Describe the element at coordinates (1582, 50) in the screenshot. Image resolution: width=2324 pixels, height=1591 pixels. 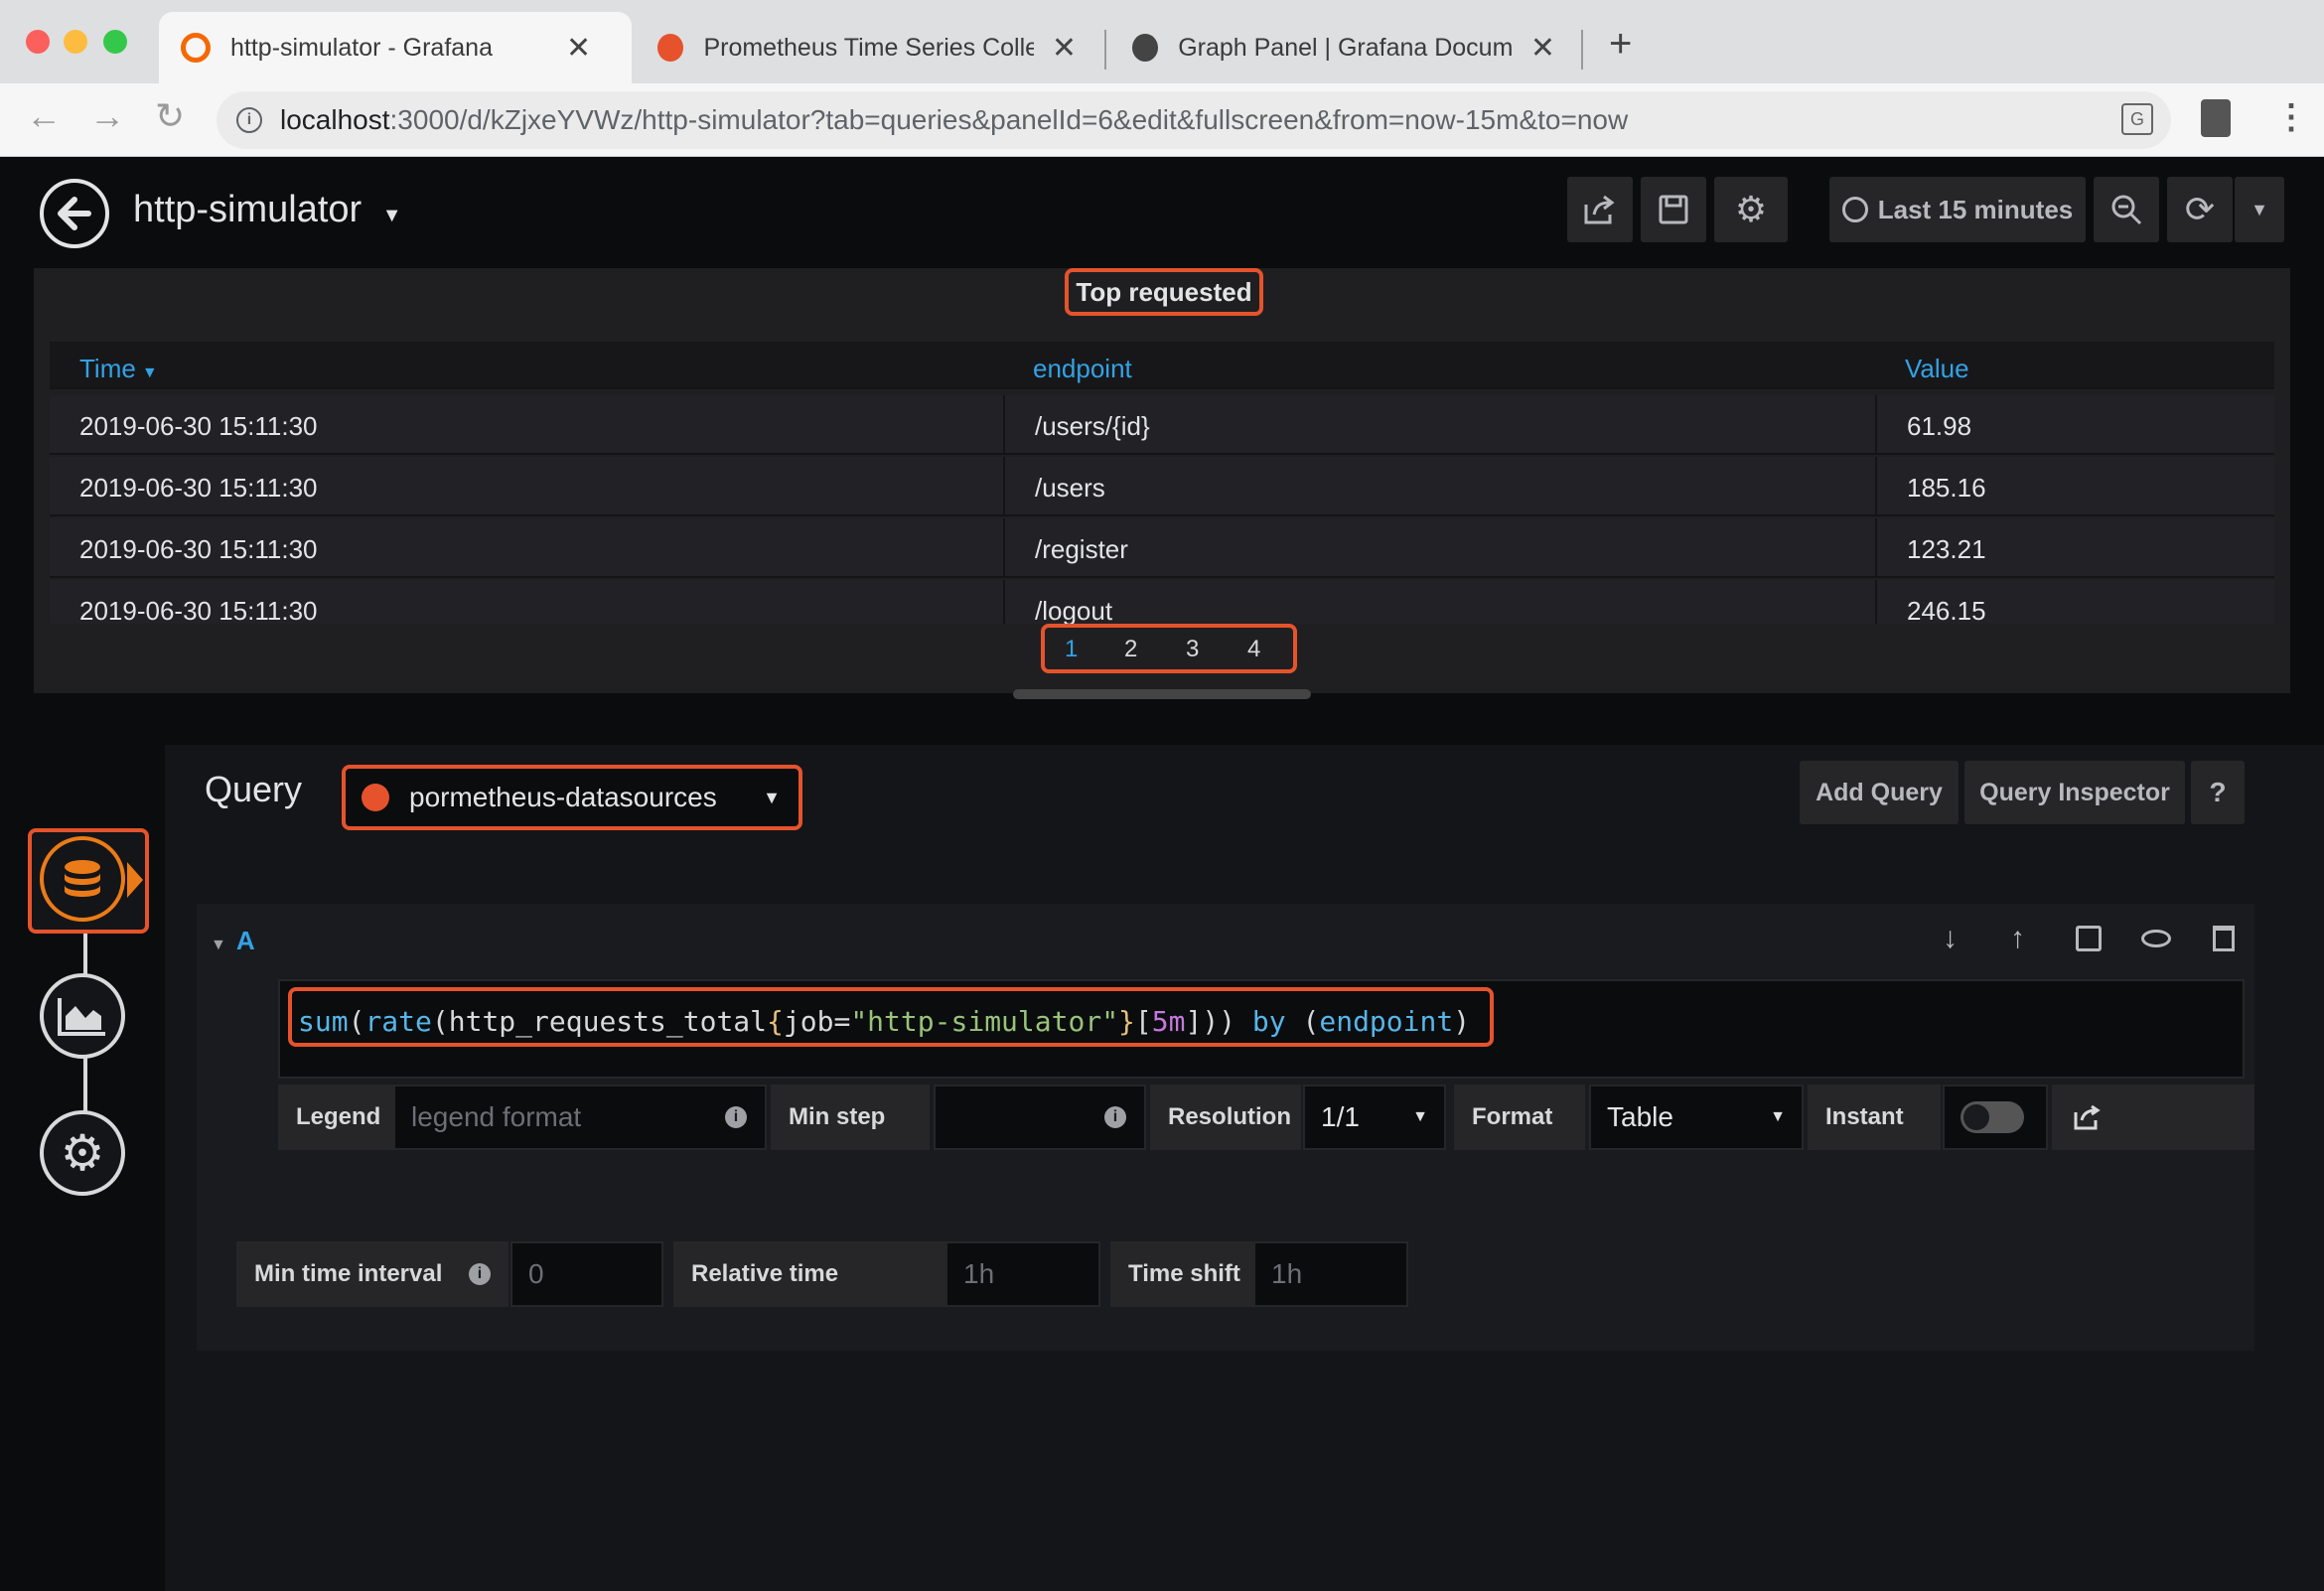
I see `tab-divider` at that location.